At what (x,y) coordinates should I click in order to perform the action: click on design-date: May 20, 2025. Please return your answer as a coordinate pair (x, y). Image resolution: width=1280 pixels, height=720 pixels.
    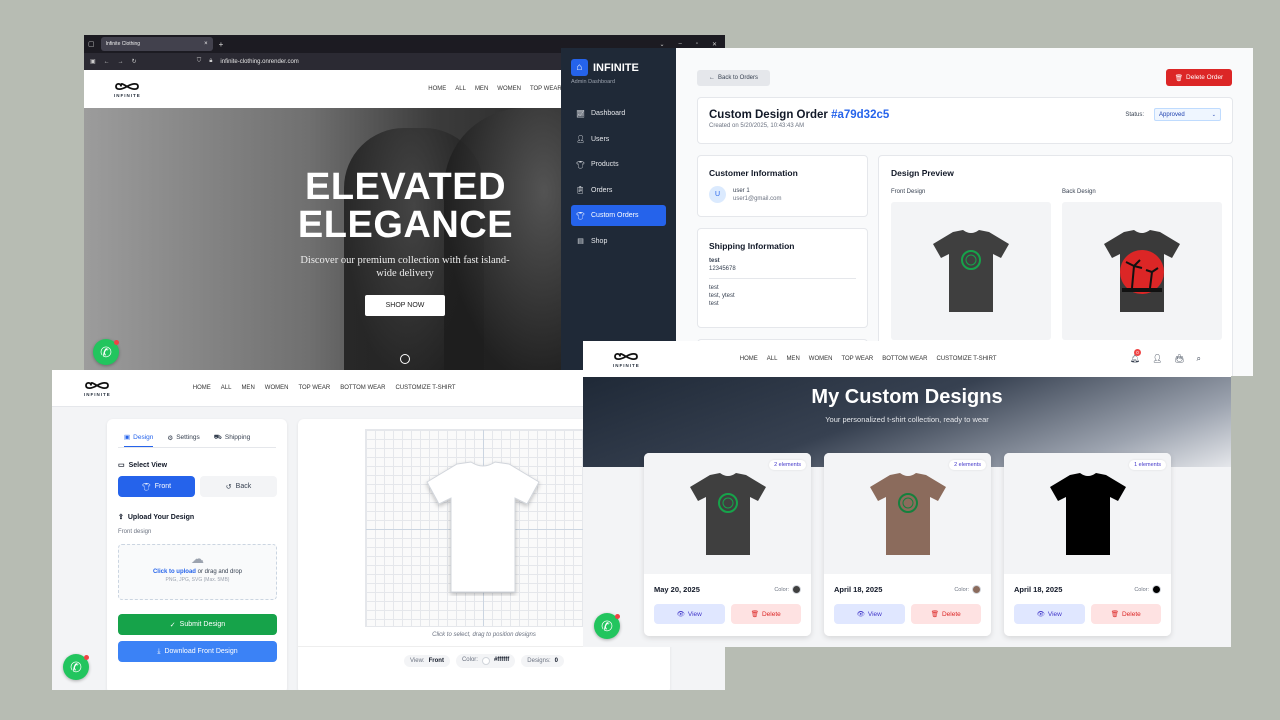
    Looking at the image, I should click on (677, 589).